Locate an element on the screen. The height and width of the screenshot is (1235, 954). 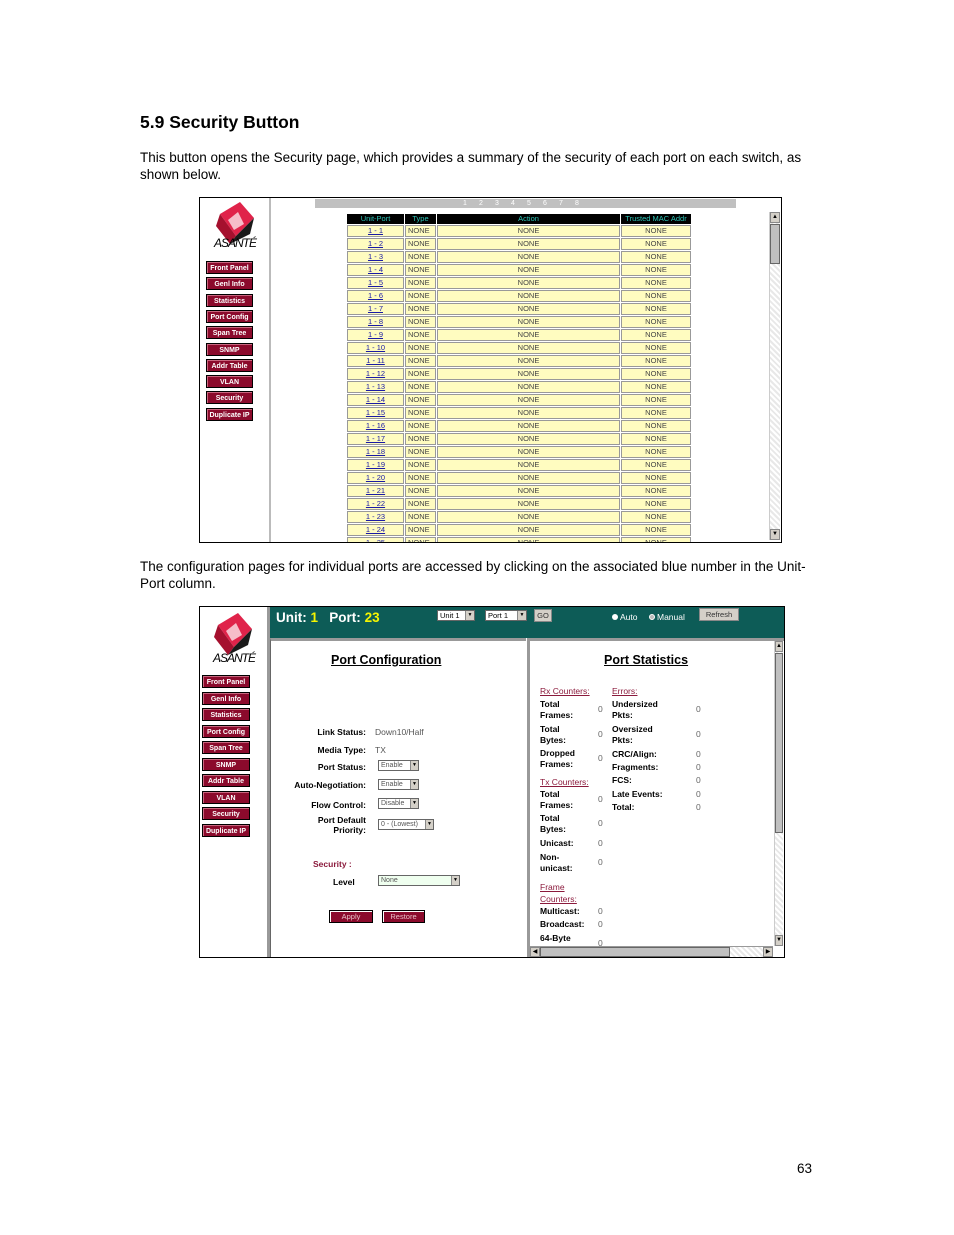
security-level-select: None ▼ is located at coordinates (419, 880).